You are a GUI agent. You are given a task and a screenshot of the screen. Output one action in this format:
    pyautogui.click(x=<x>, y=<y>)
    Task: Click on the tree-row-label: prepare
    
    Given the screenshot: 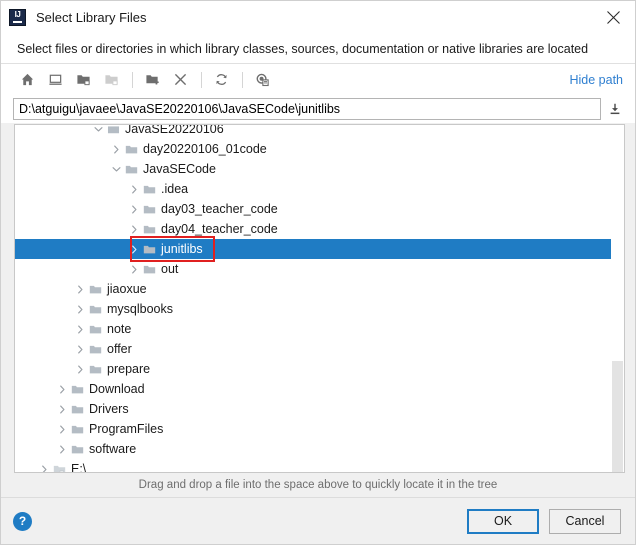 What is the action you would take?
    pyautogui.click(x=129, y=369)
    